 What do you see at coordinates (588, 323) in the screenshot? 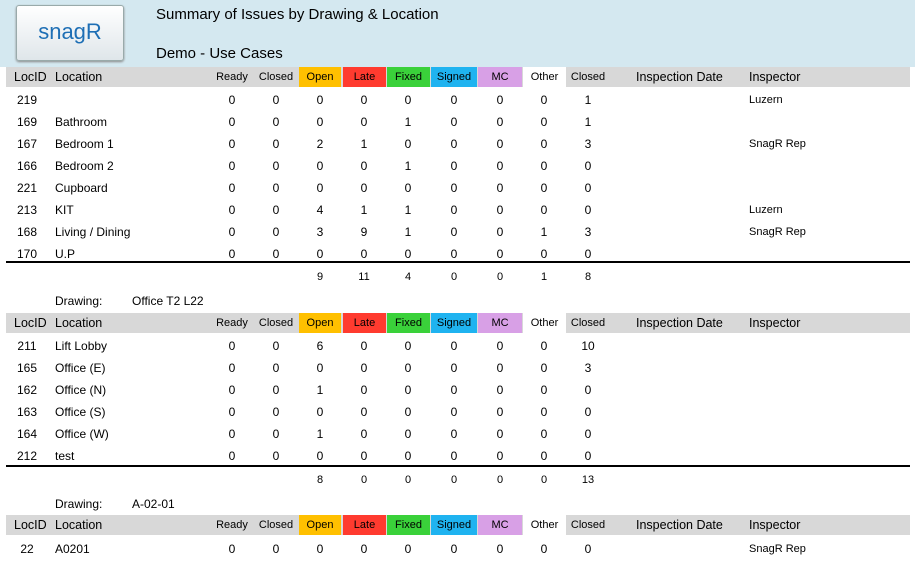
I see `column-header-closed2: Closed` at bounding box center [588, 323].